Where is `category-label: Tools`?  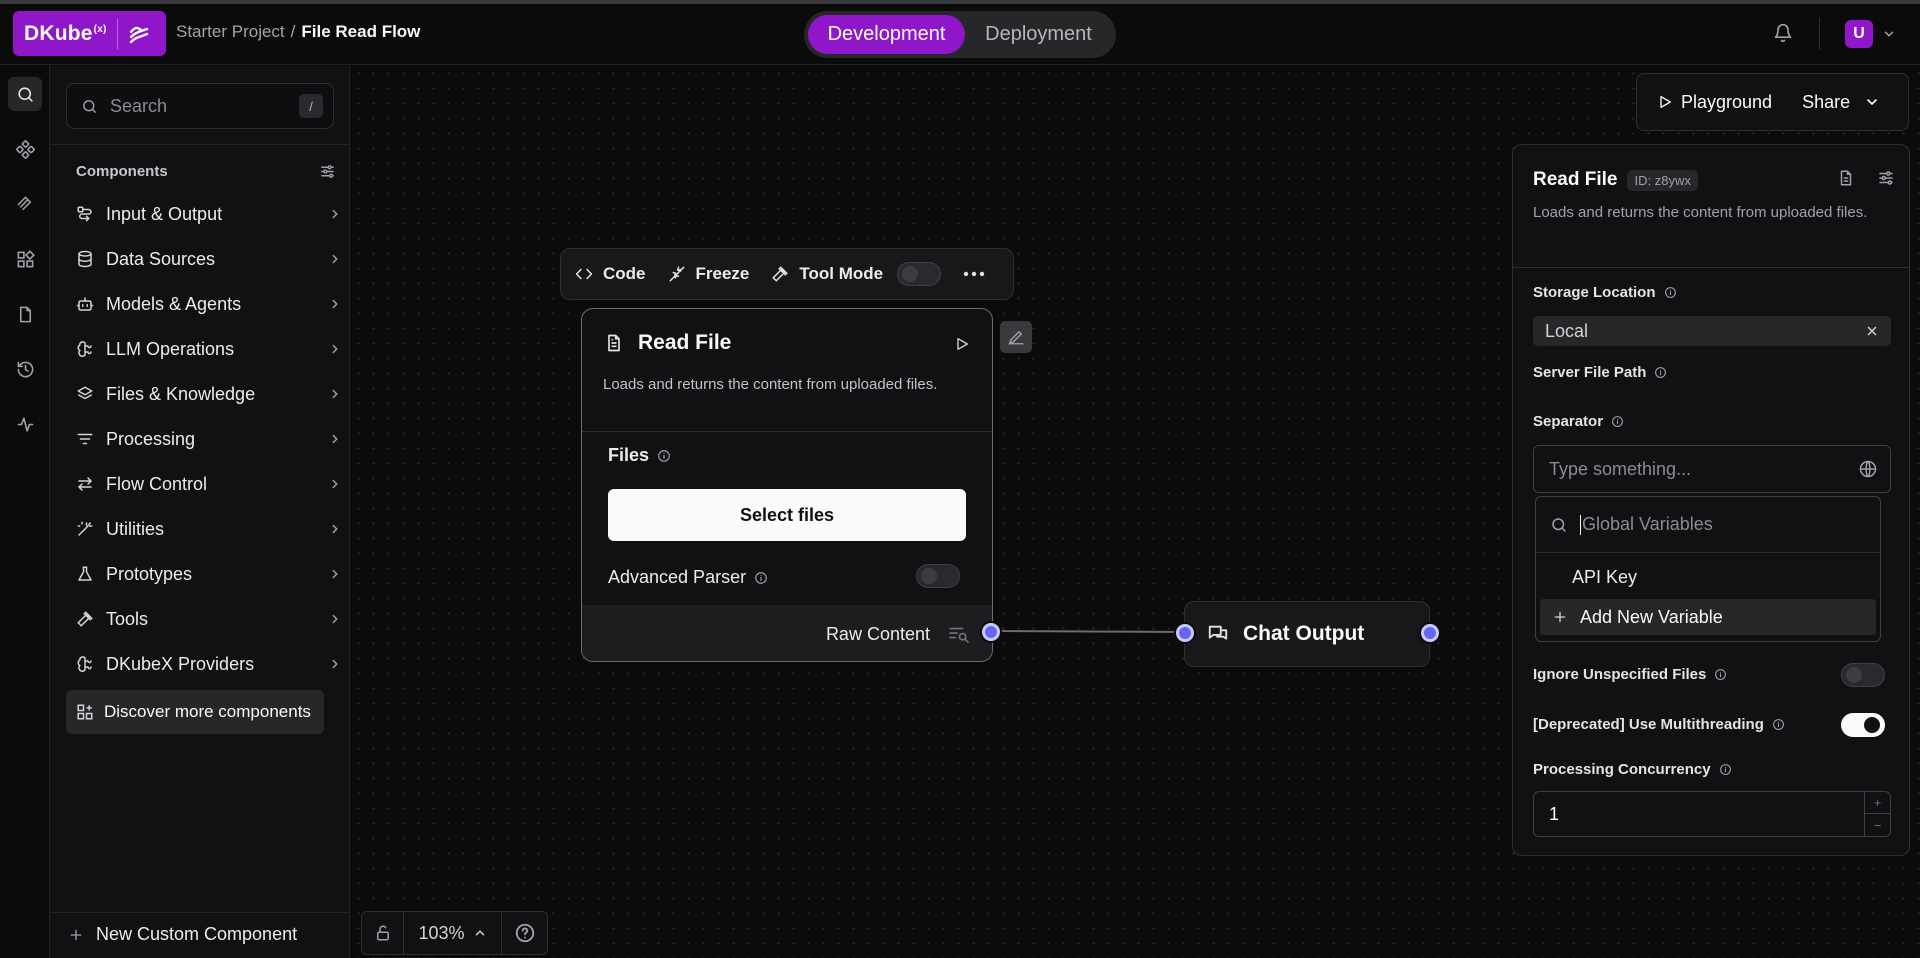 category-label: Tools is located at coordinates (127, 618).